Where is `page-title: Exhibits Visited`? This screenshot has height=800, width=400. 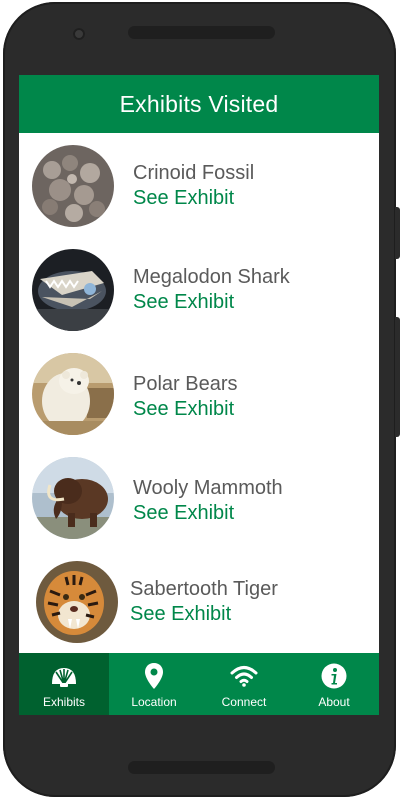 page-title: Exhibits Visited is located at coordinates (199, 103).